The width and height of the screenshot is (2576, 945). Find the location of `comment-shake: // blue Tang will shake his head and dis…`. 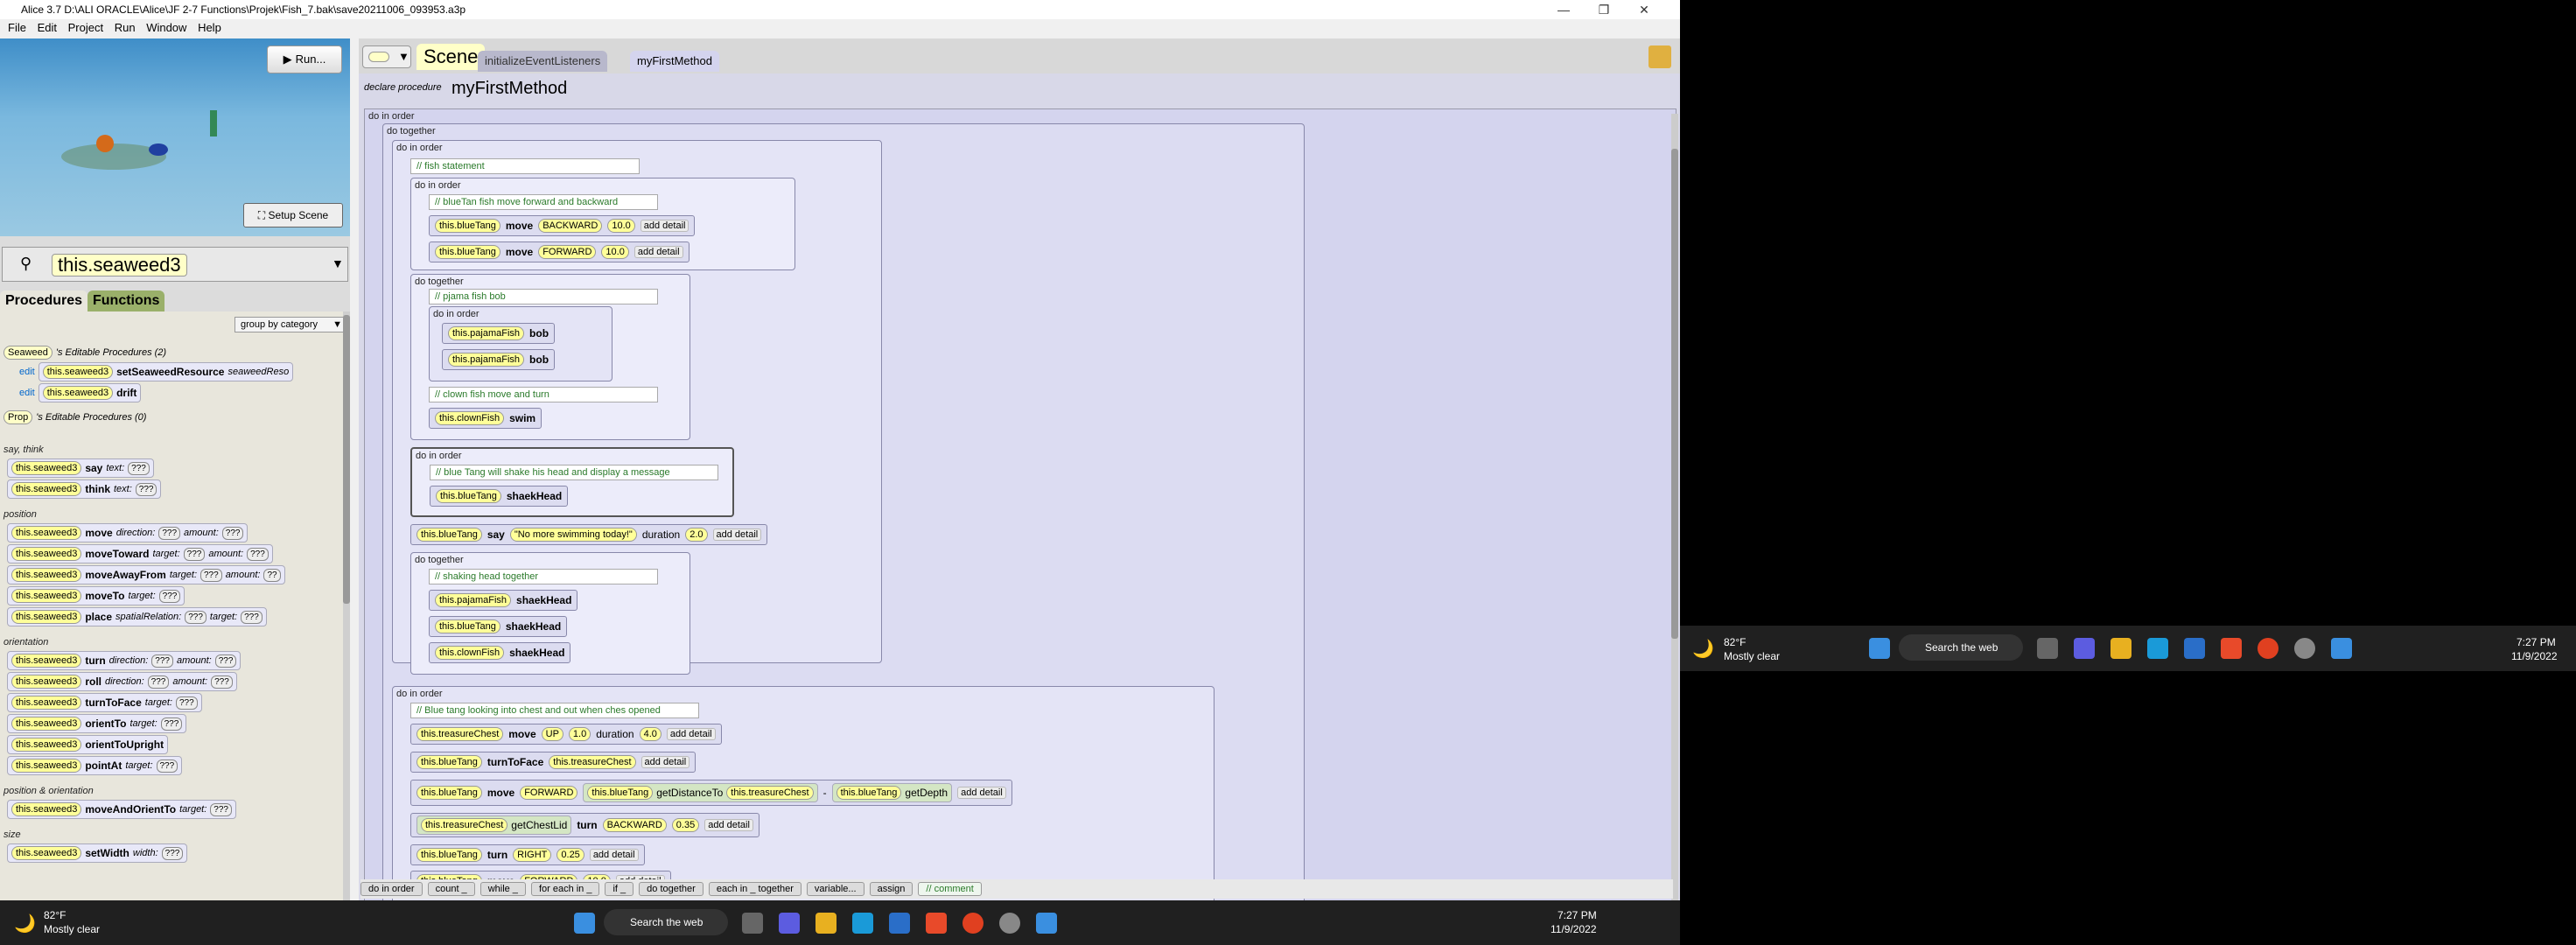

comment-shake: // blue Tang will shake his head and dis… is located at coordinates (574, 472).